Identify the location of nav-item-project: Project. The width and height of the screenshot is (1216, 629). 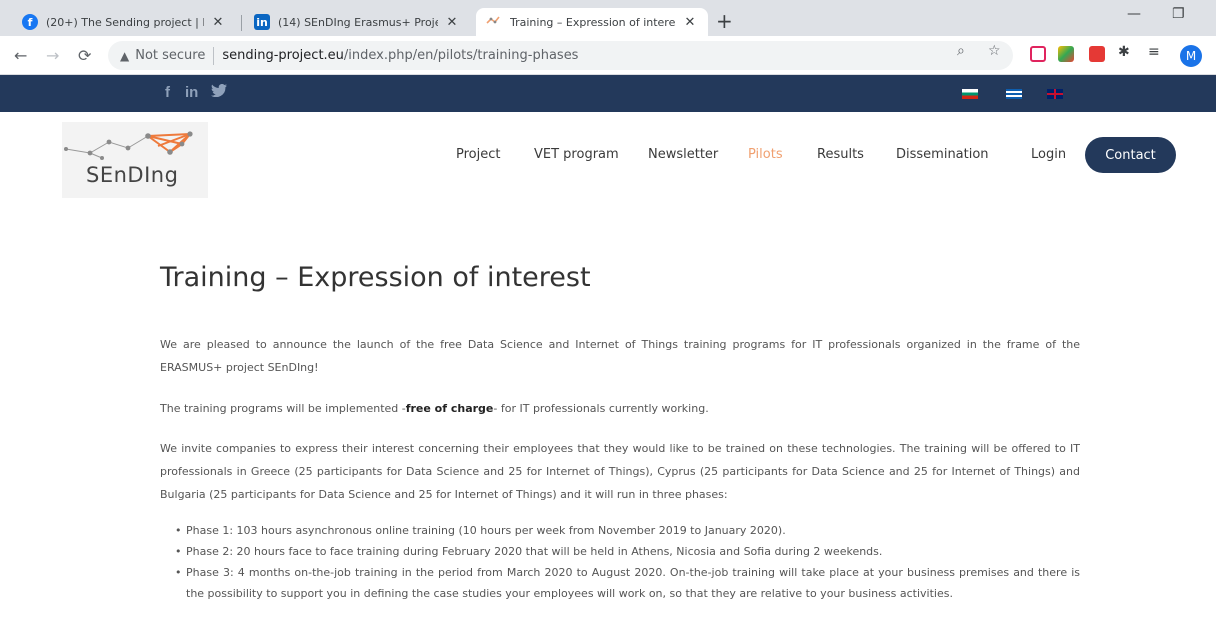
(478, 154).